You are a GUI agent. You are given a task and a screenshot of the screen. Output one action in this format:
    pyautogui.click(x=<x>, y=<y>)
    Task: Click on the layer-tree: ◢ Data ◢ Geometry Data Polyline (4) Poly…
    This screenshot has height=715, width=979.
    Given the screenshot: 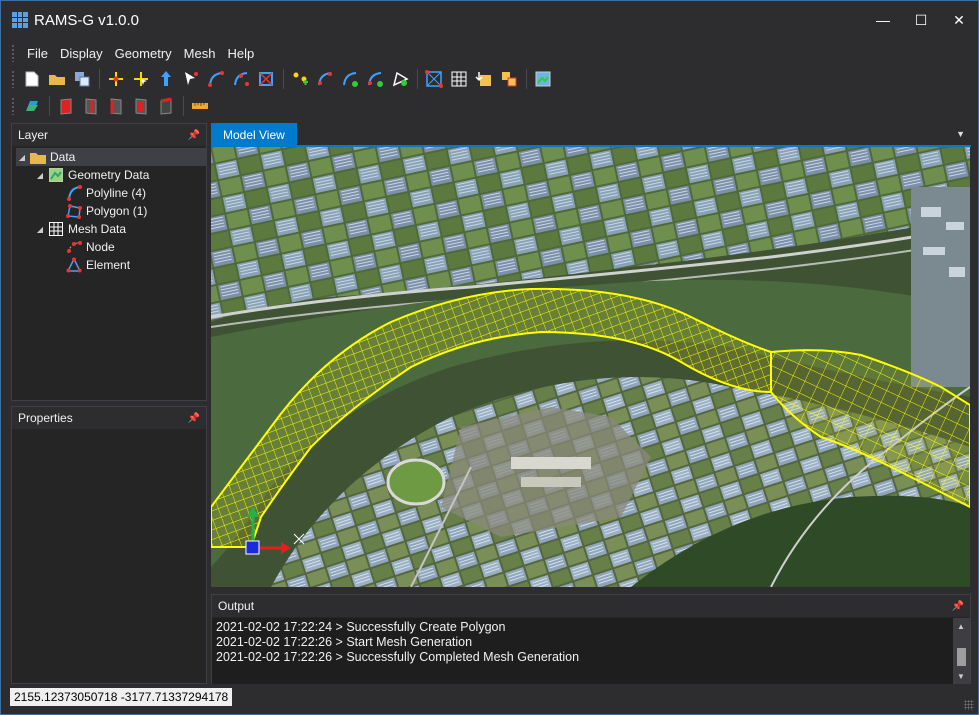 What is the action you would take?
    pyautogui.click(x=109, y=266)
    